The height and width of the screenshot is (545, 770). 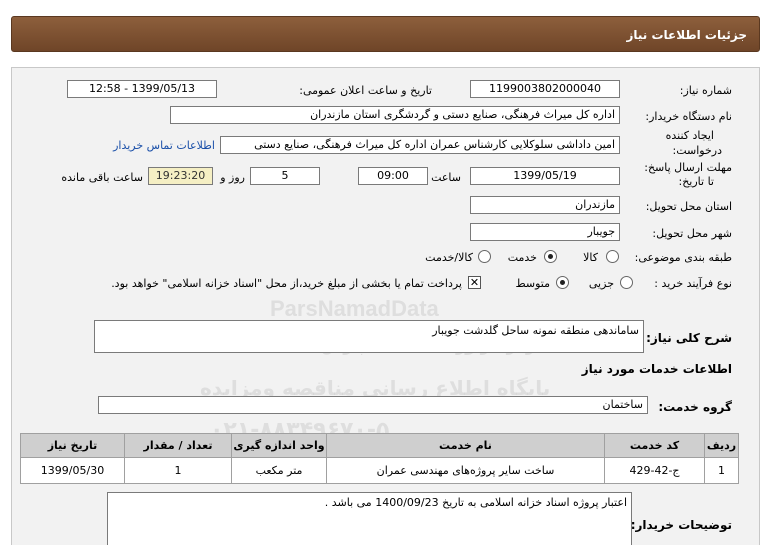 What do you see at coordinates (656, 369) in the screenshot?
I see `services-section-title: اطلاعات خدمات مورد نیاز` at bounding box center [656, 369].